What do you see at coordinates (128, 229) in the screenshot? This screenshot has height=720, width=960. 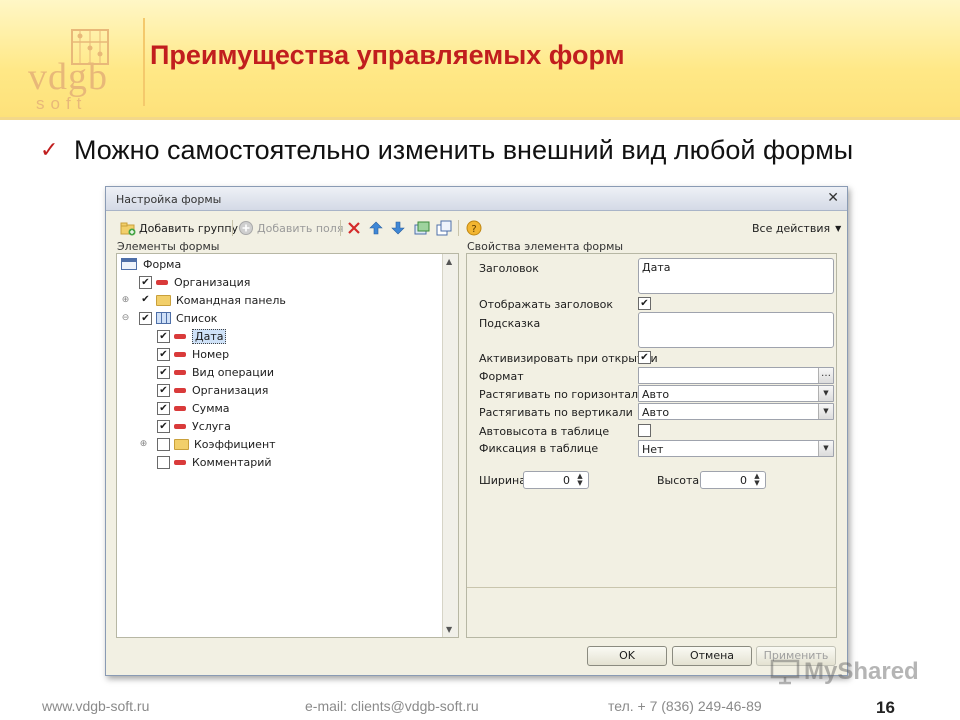 I see `add-folder-icon` at bounding box center [128, 229].